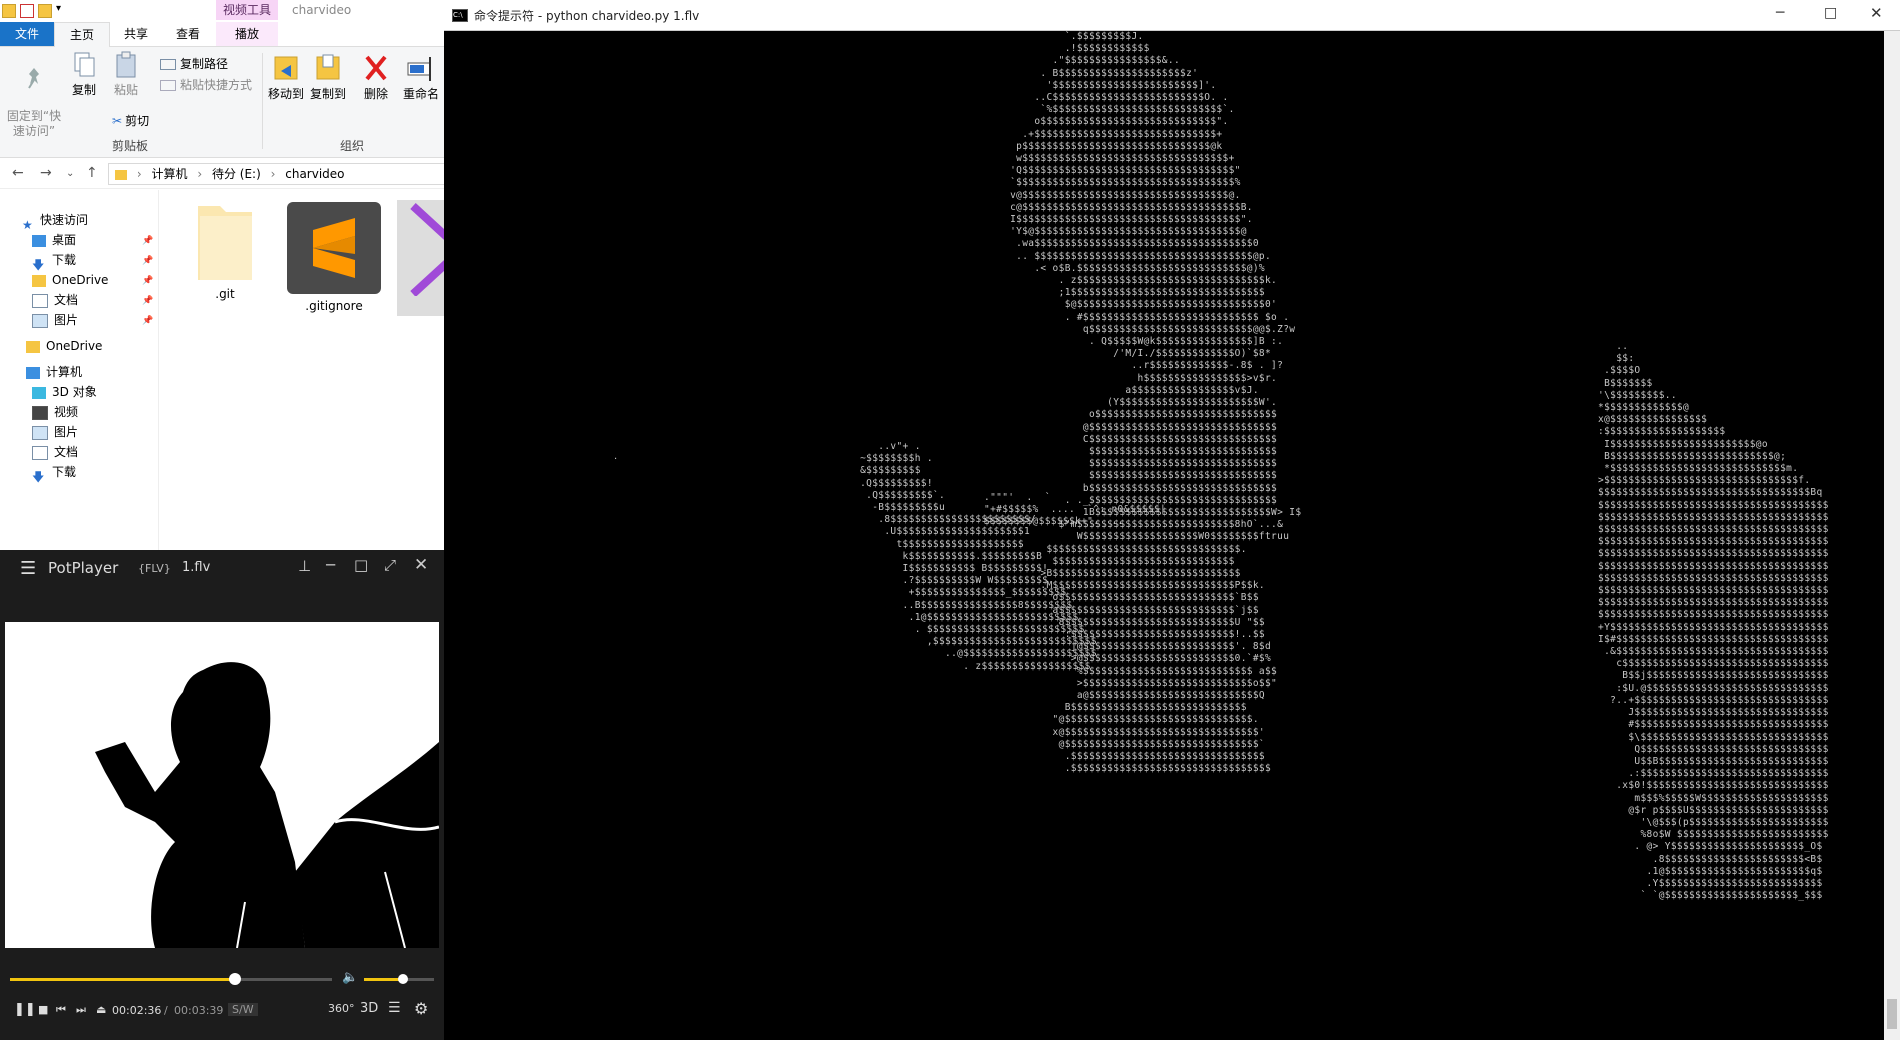 This screenshot has width=1900, height=1040. I want to click on eject-icon: ⏏, so click(101, 1009).